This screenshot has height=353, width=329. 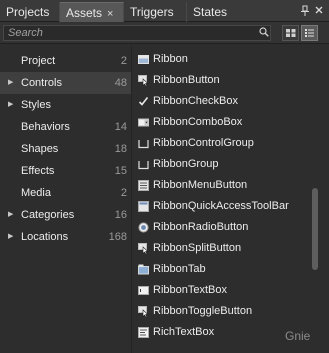 What do you see at coordinates (305, 11) in the screenshot?
I see `pin-icon` at bounding box center [305, 11].